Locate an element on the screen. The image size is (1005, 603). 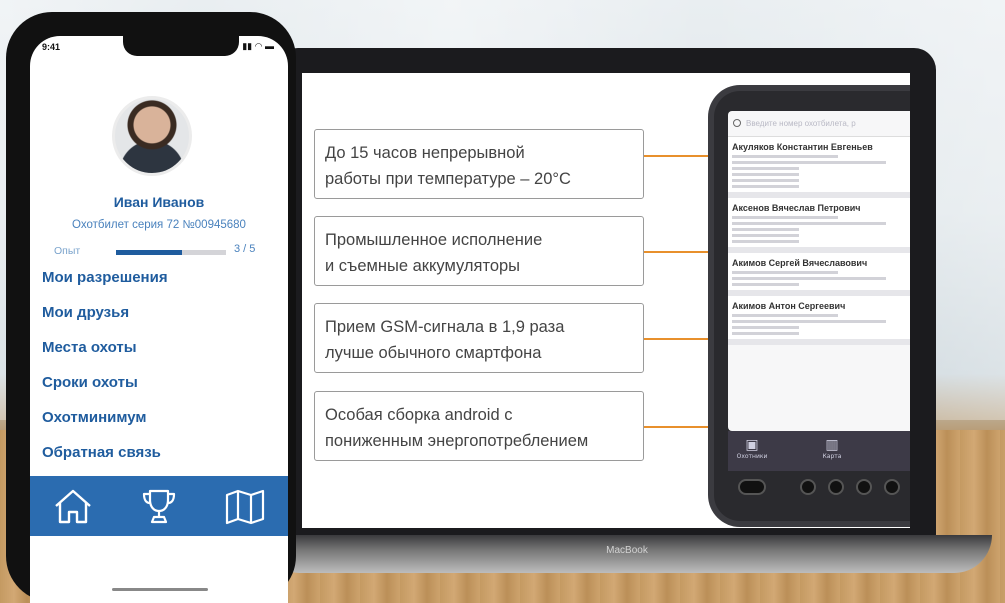
menu-item-friends: Мои друзья is located at coordinates (162, 320).